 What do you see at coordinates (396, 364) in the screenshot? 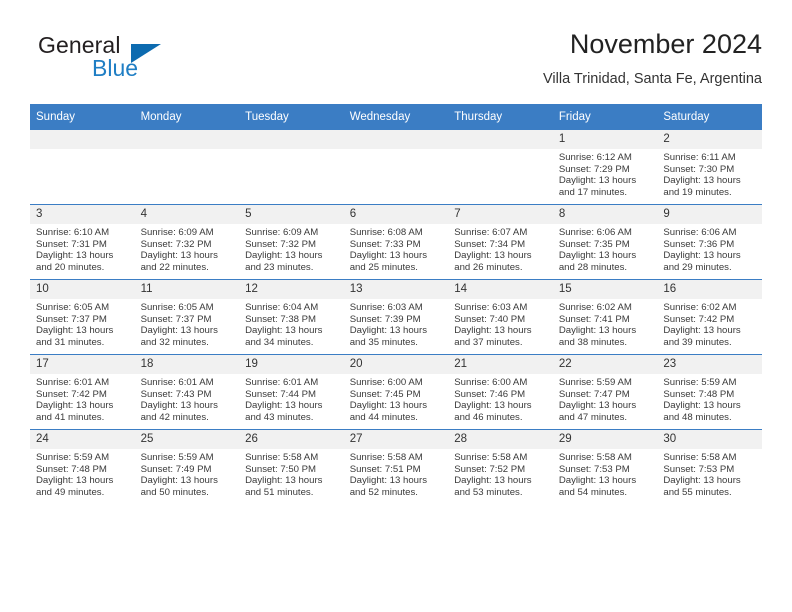
I see `day-number: 20` at bounding box center [396, 364].